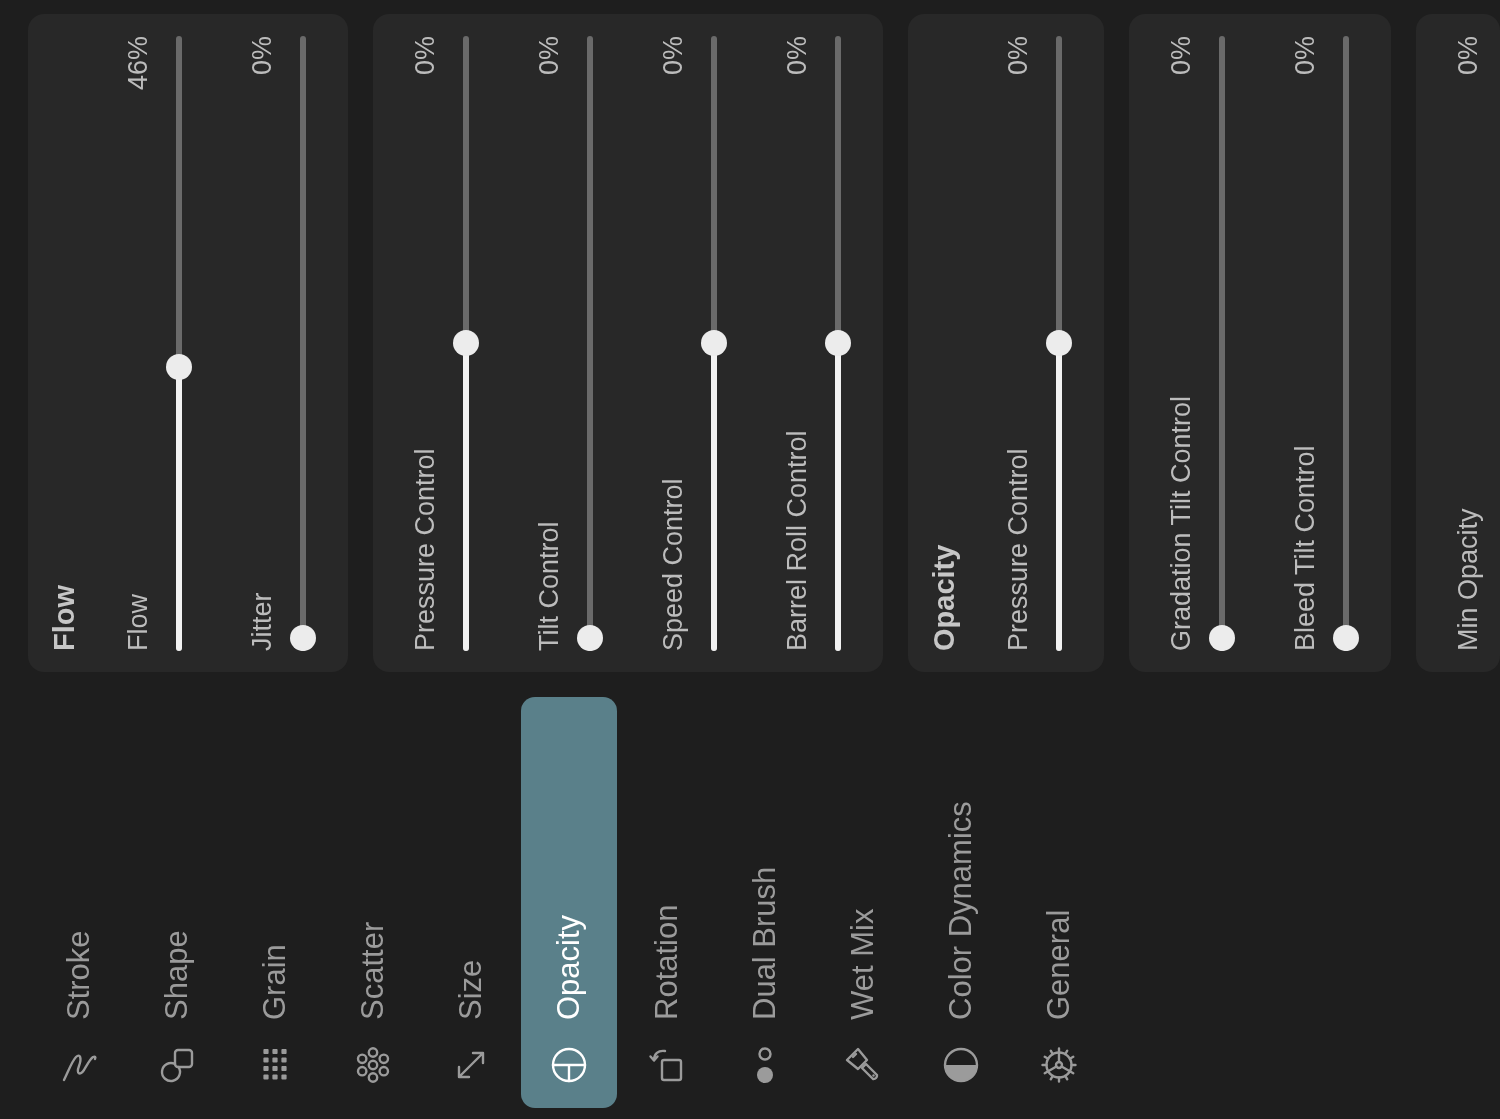  Describe the element at coordinates (1059, 902) in the screenshot. I see `tab: General` at that location.